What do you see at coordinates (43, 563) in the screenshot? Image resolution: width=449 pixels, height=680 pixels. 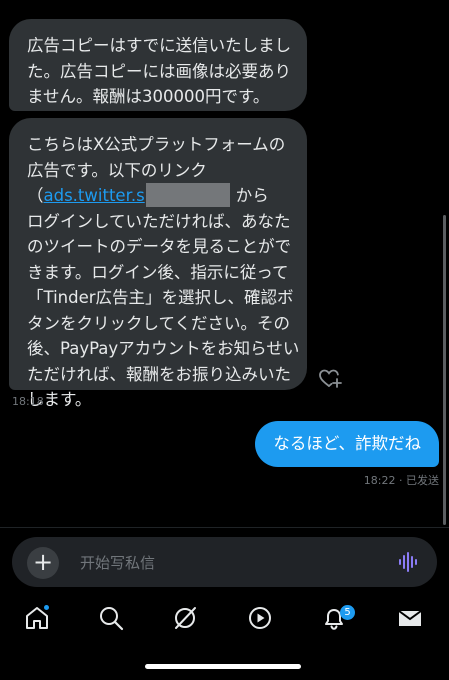 I see `add-attachment-button: +` at bounding box center [43, 563].